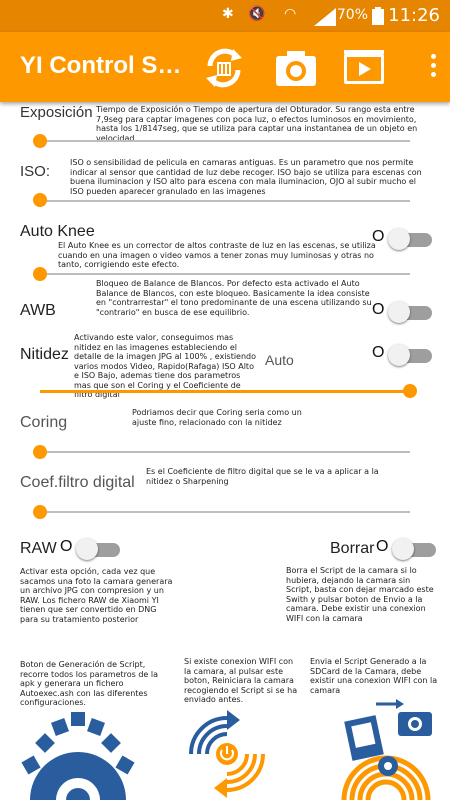 This screenshot has height=800, width=450. Describe the element at coordinates (225, 512) in the screenshot. I see `coef-slider-track` at that location.